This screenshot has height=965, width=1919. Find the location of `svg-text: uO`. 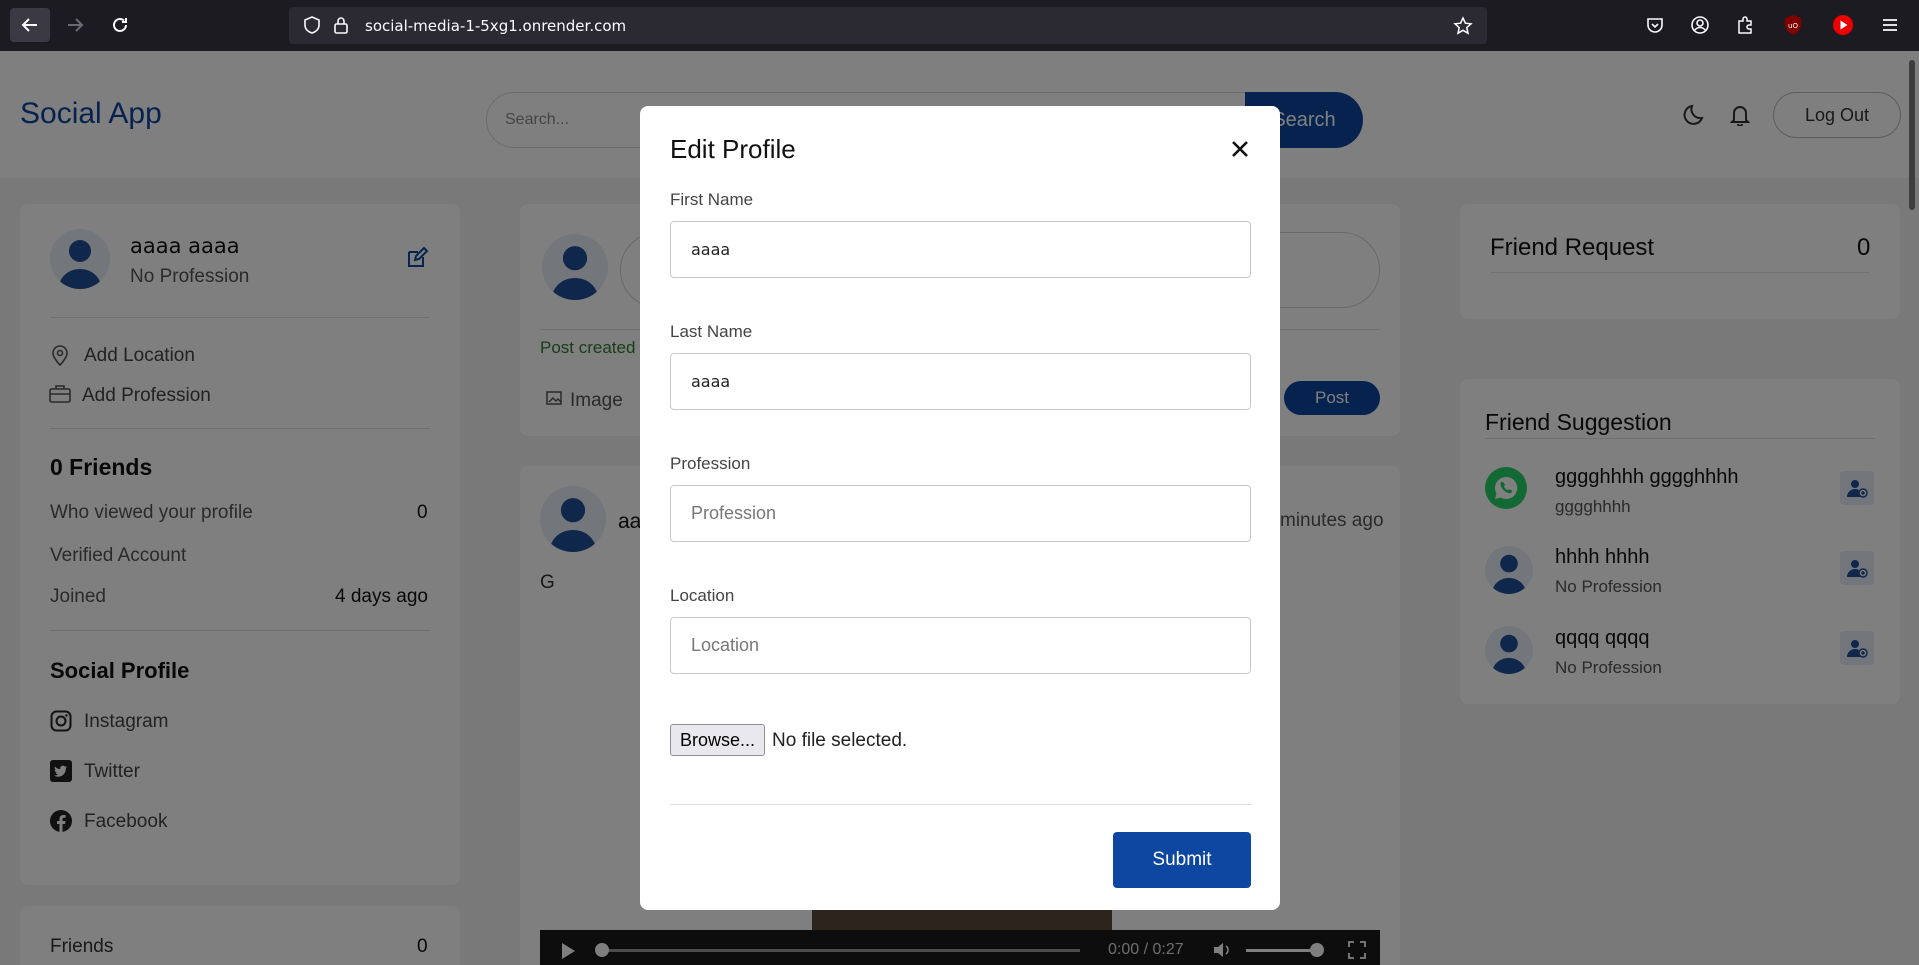

svg-text: uO is located at coordinates (1793, 26).